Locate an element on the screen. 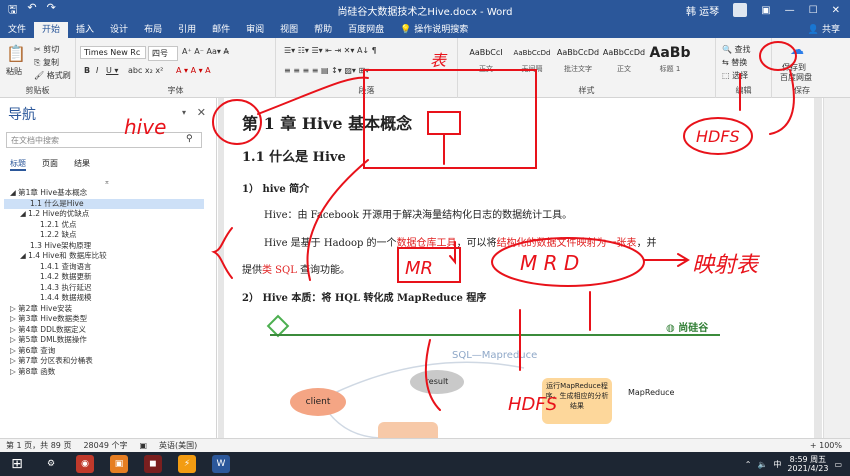 The width and height of the screenshot is (850, 476). bullets-button: ☰▾ ☷▾ ☰▾ ⇤ ⇥ ✕▾ A↓ ¶ is located at coordinates (330, 50).